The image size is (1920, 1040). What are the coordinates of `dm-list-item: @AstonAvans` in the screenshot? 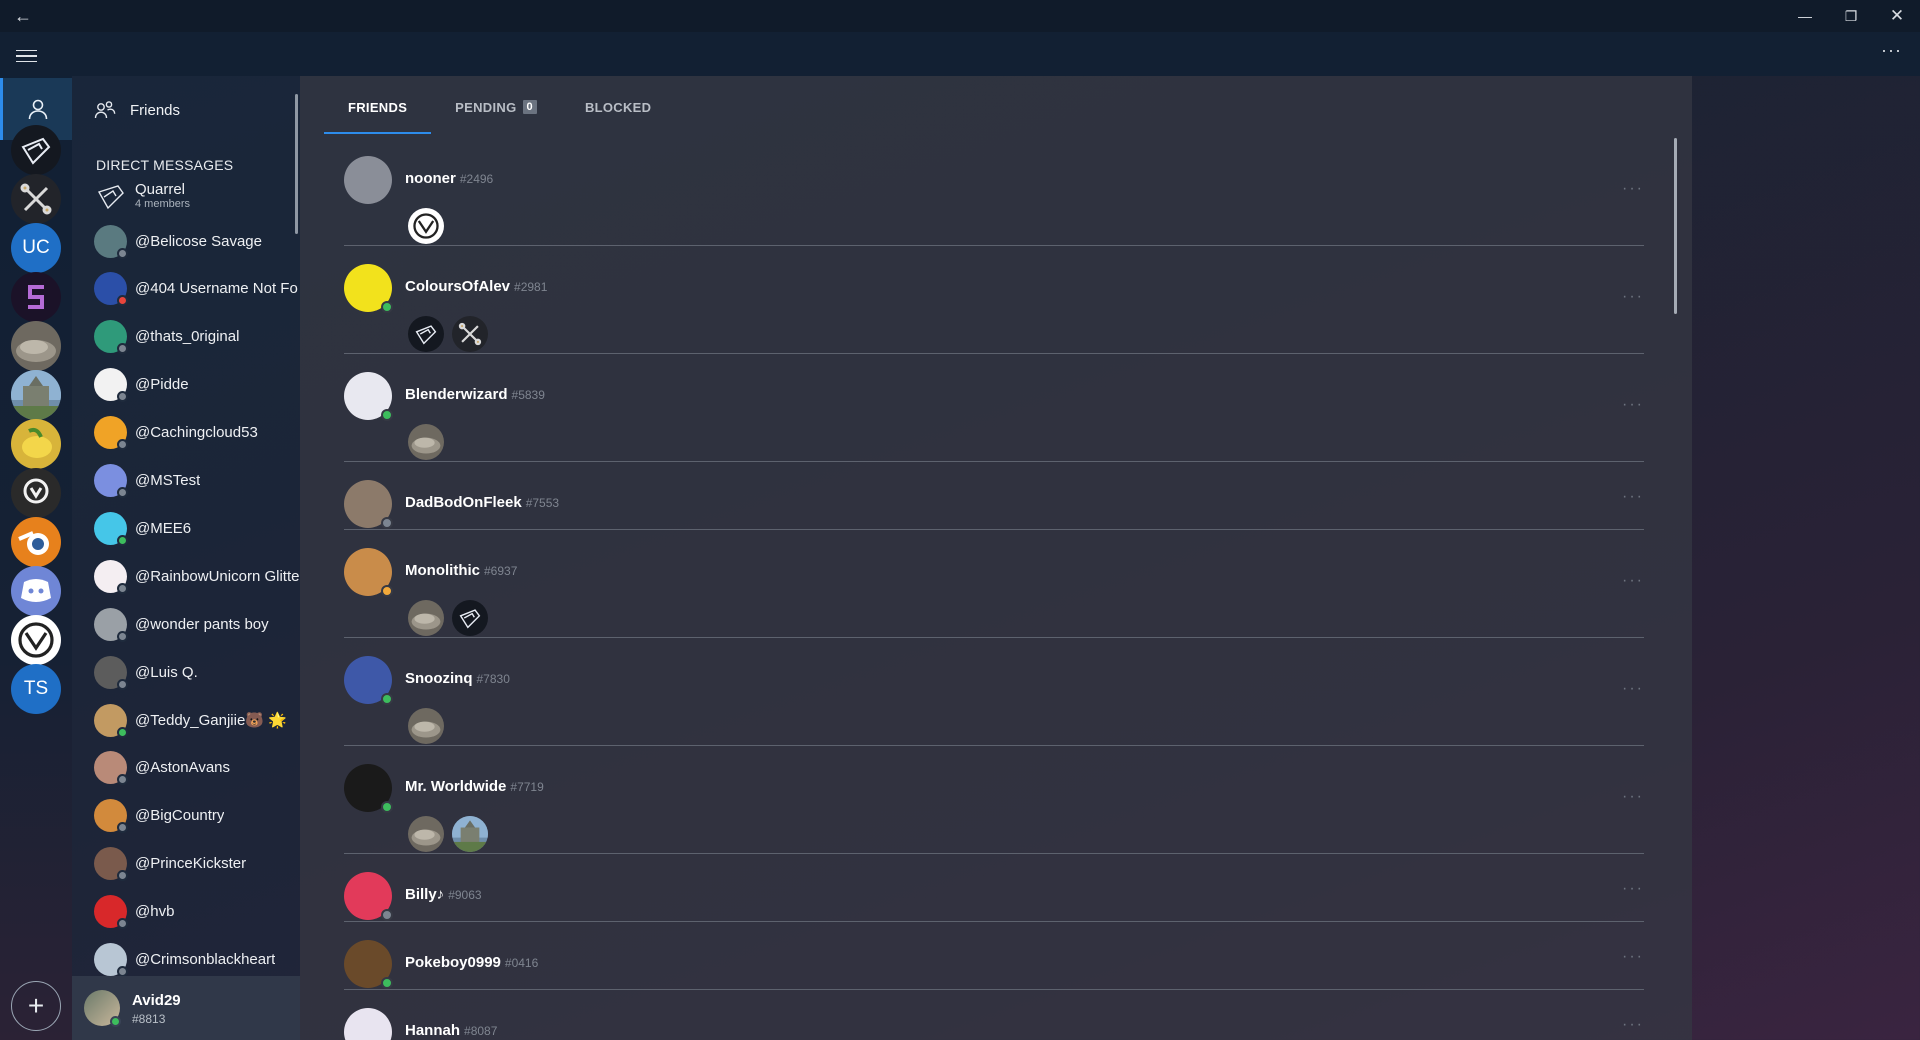 It's located at (199, 768).